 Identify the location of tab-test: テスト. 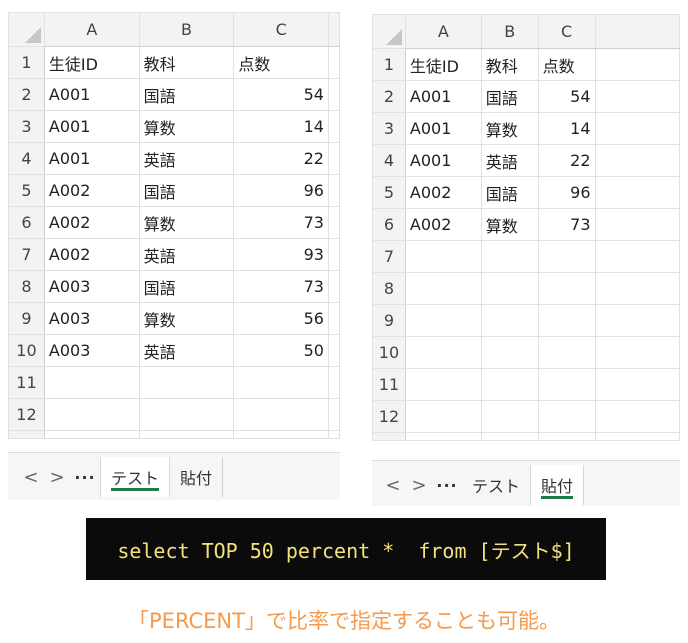
(135, 477).